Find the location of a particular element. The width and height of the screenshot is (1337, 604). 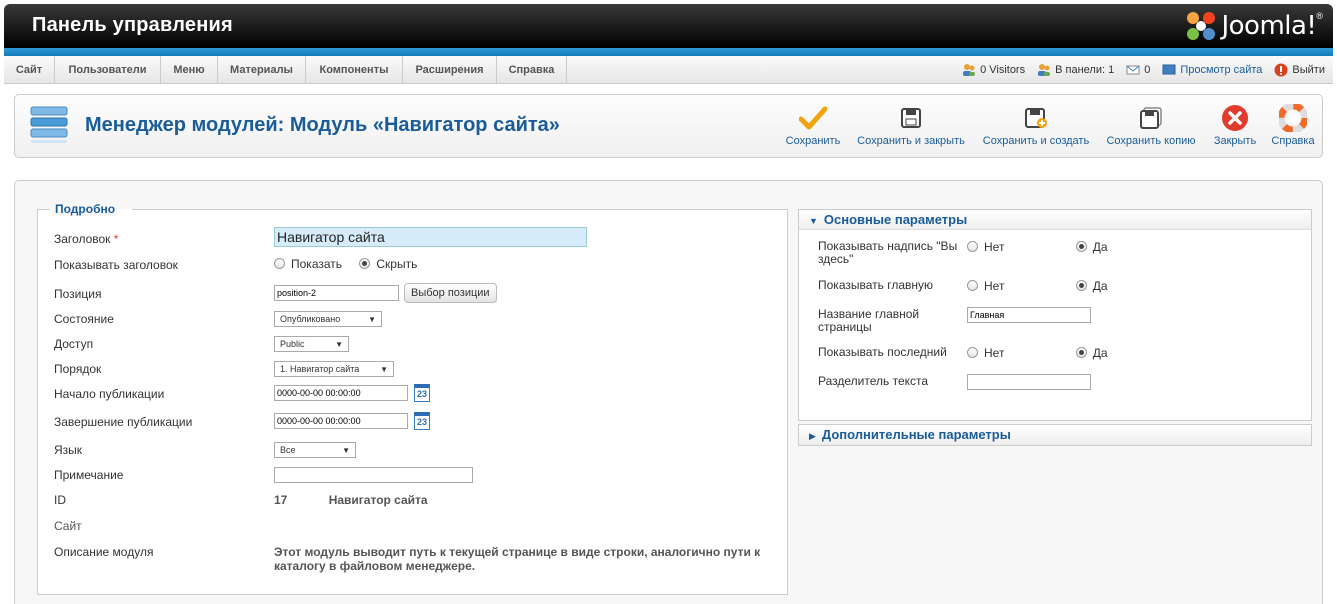

show-home-radio-yes is located at coordinates (1081, 285).